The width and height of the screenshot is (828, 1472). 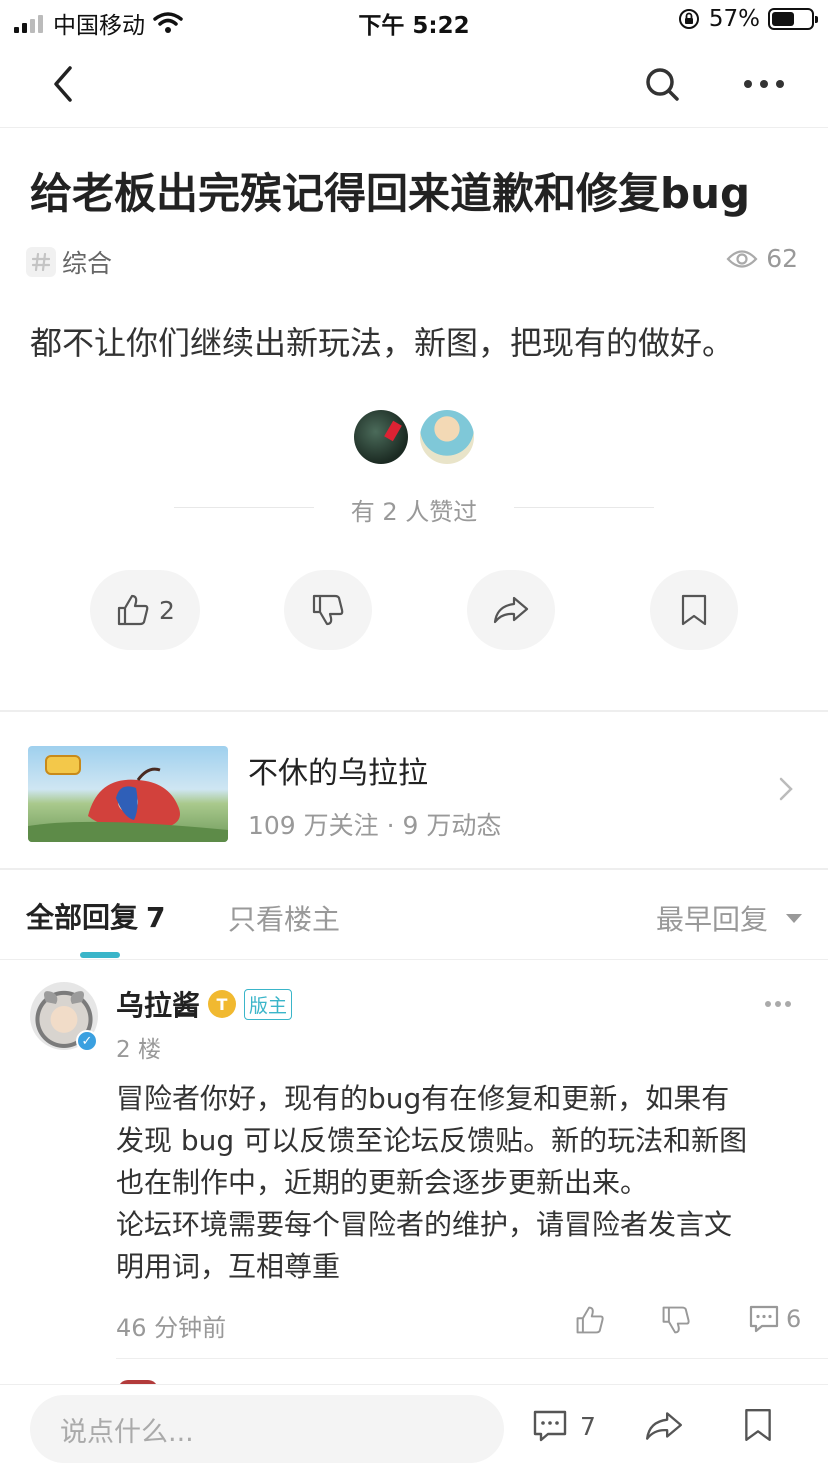 What do you see at coordinates (794, 1319) in the screenshot?
I see `reply-comment-count: 6` at bounding box center [794, 1319].